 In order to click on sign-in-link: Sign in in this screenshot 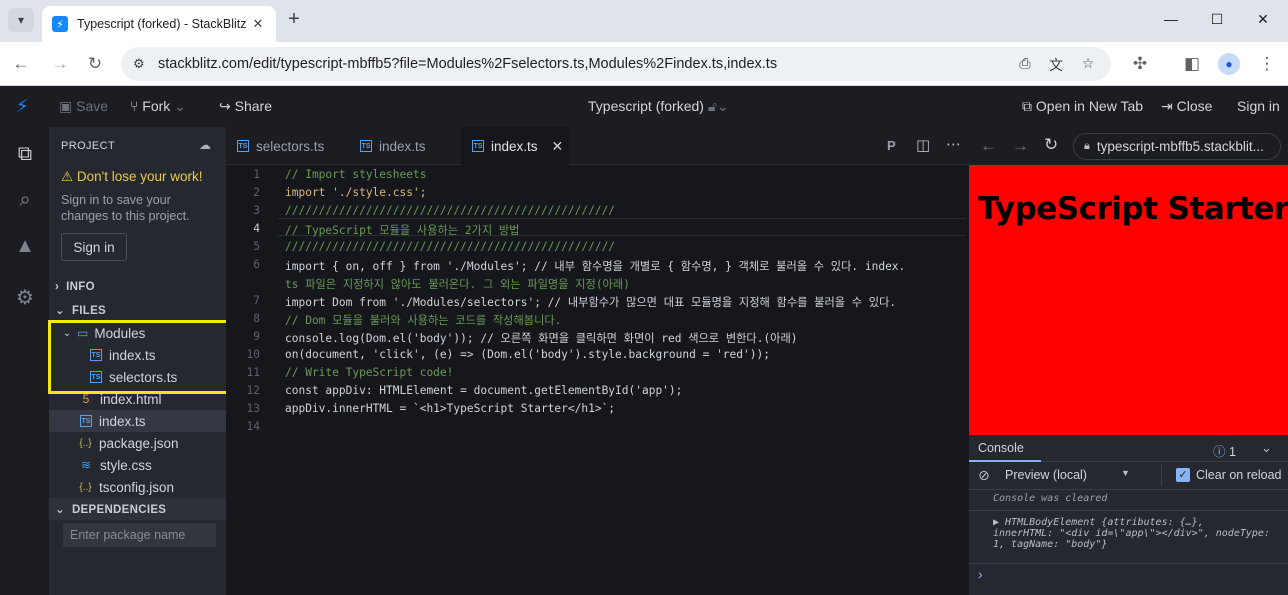, I will do `click(1258, 106)`.